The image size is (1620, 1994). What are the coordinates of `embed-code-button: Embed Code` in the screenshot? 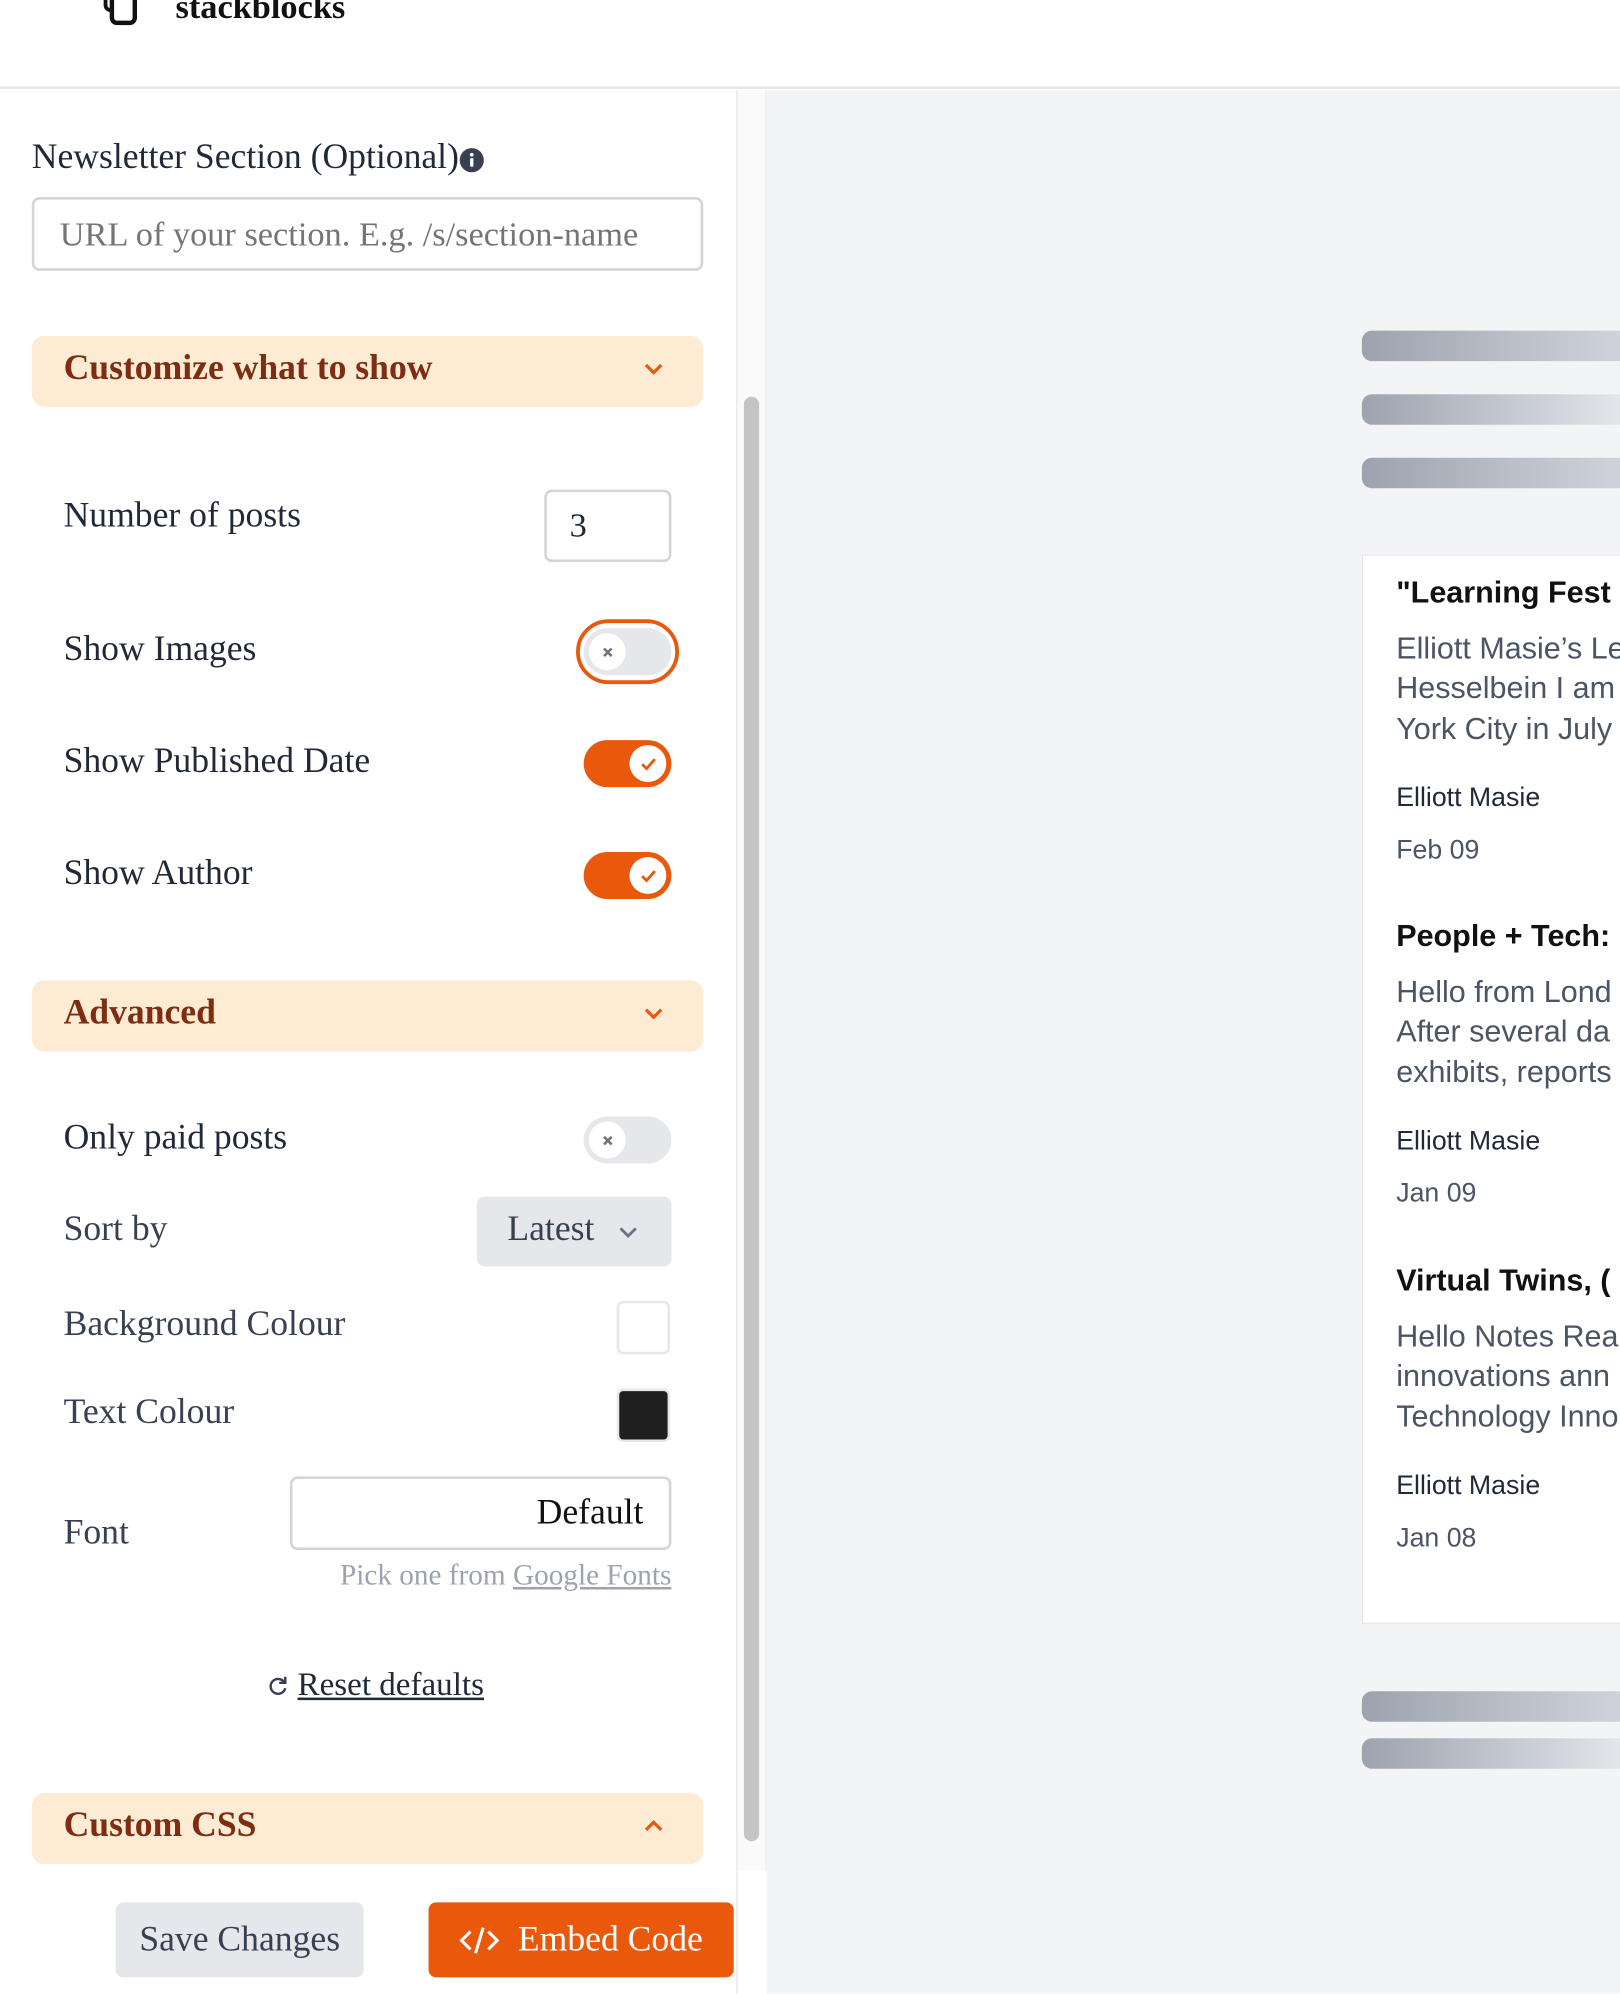 It's located at (581, 1940).